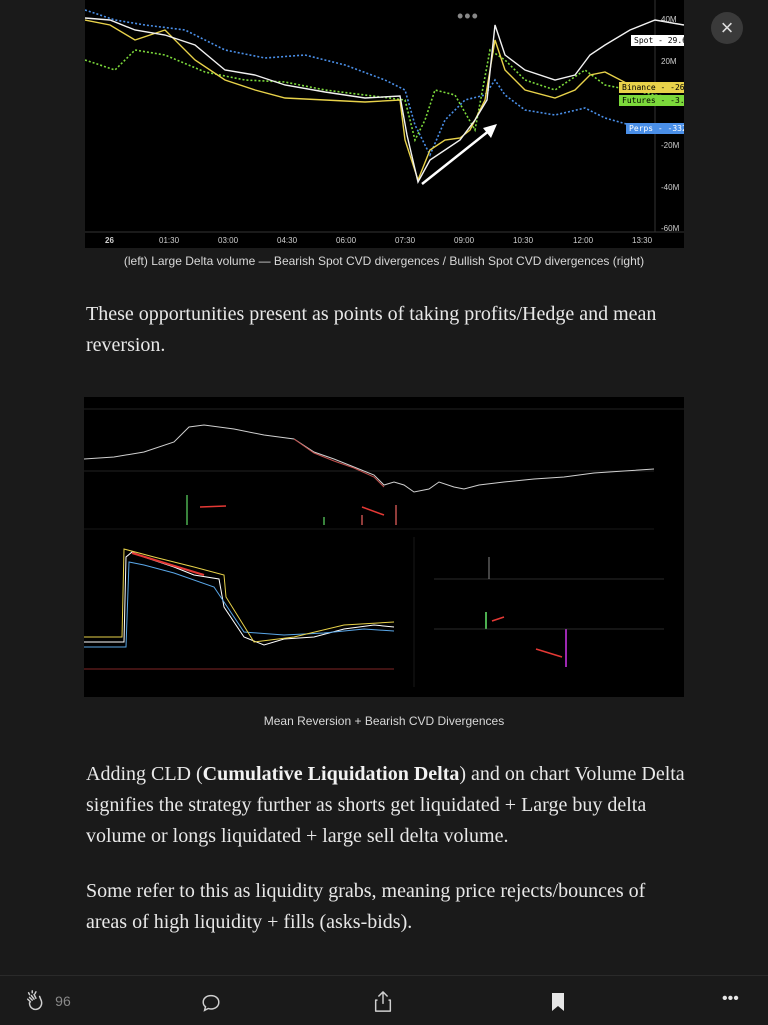 The image size is (768, 1025). What do you see at coordinates (464, 240) in the screenshot?
I see `x-tick: 09:00` at bounding box center [464, 240].